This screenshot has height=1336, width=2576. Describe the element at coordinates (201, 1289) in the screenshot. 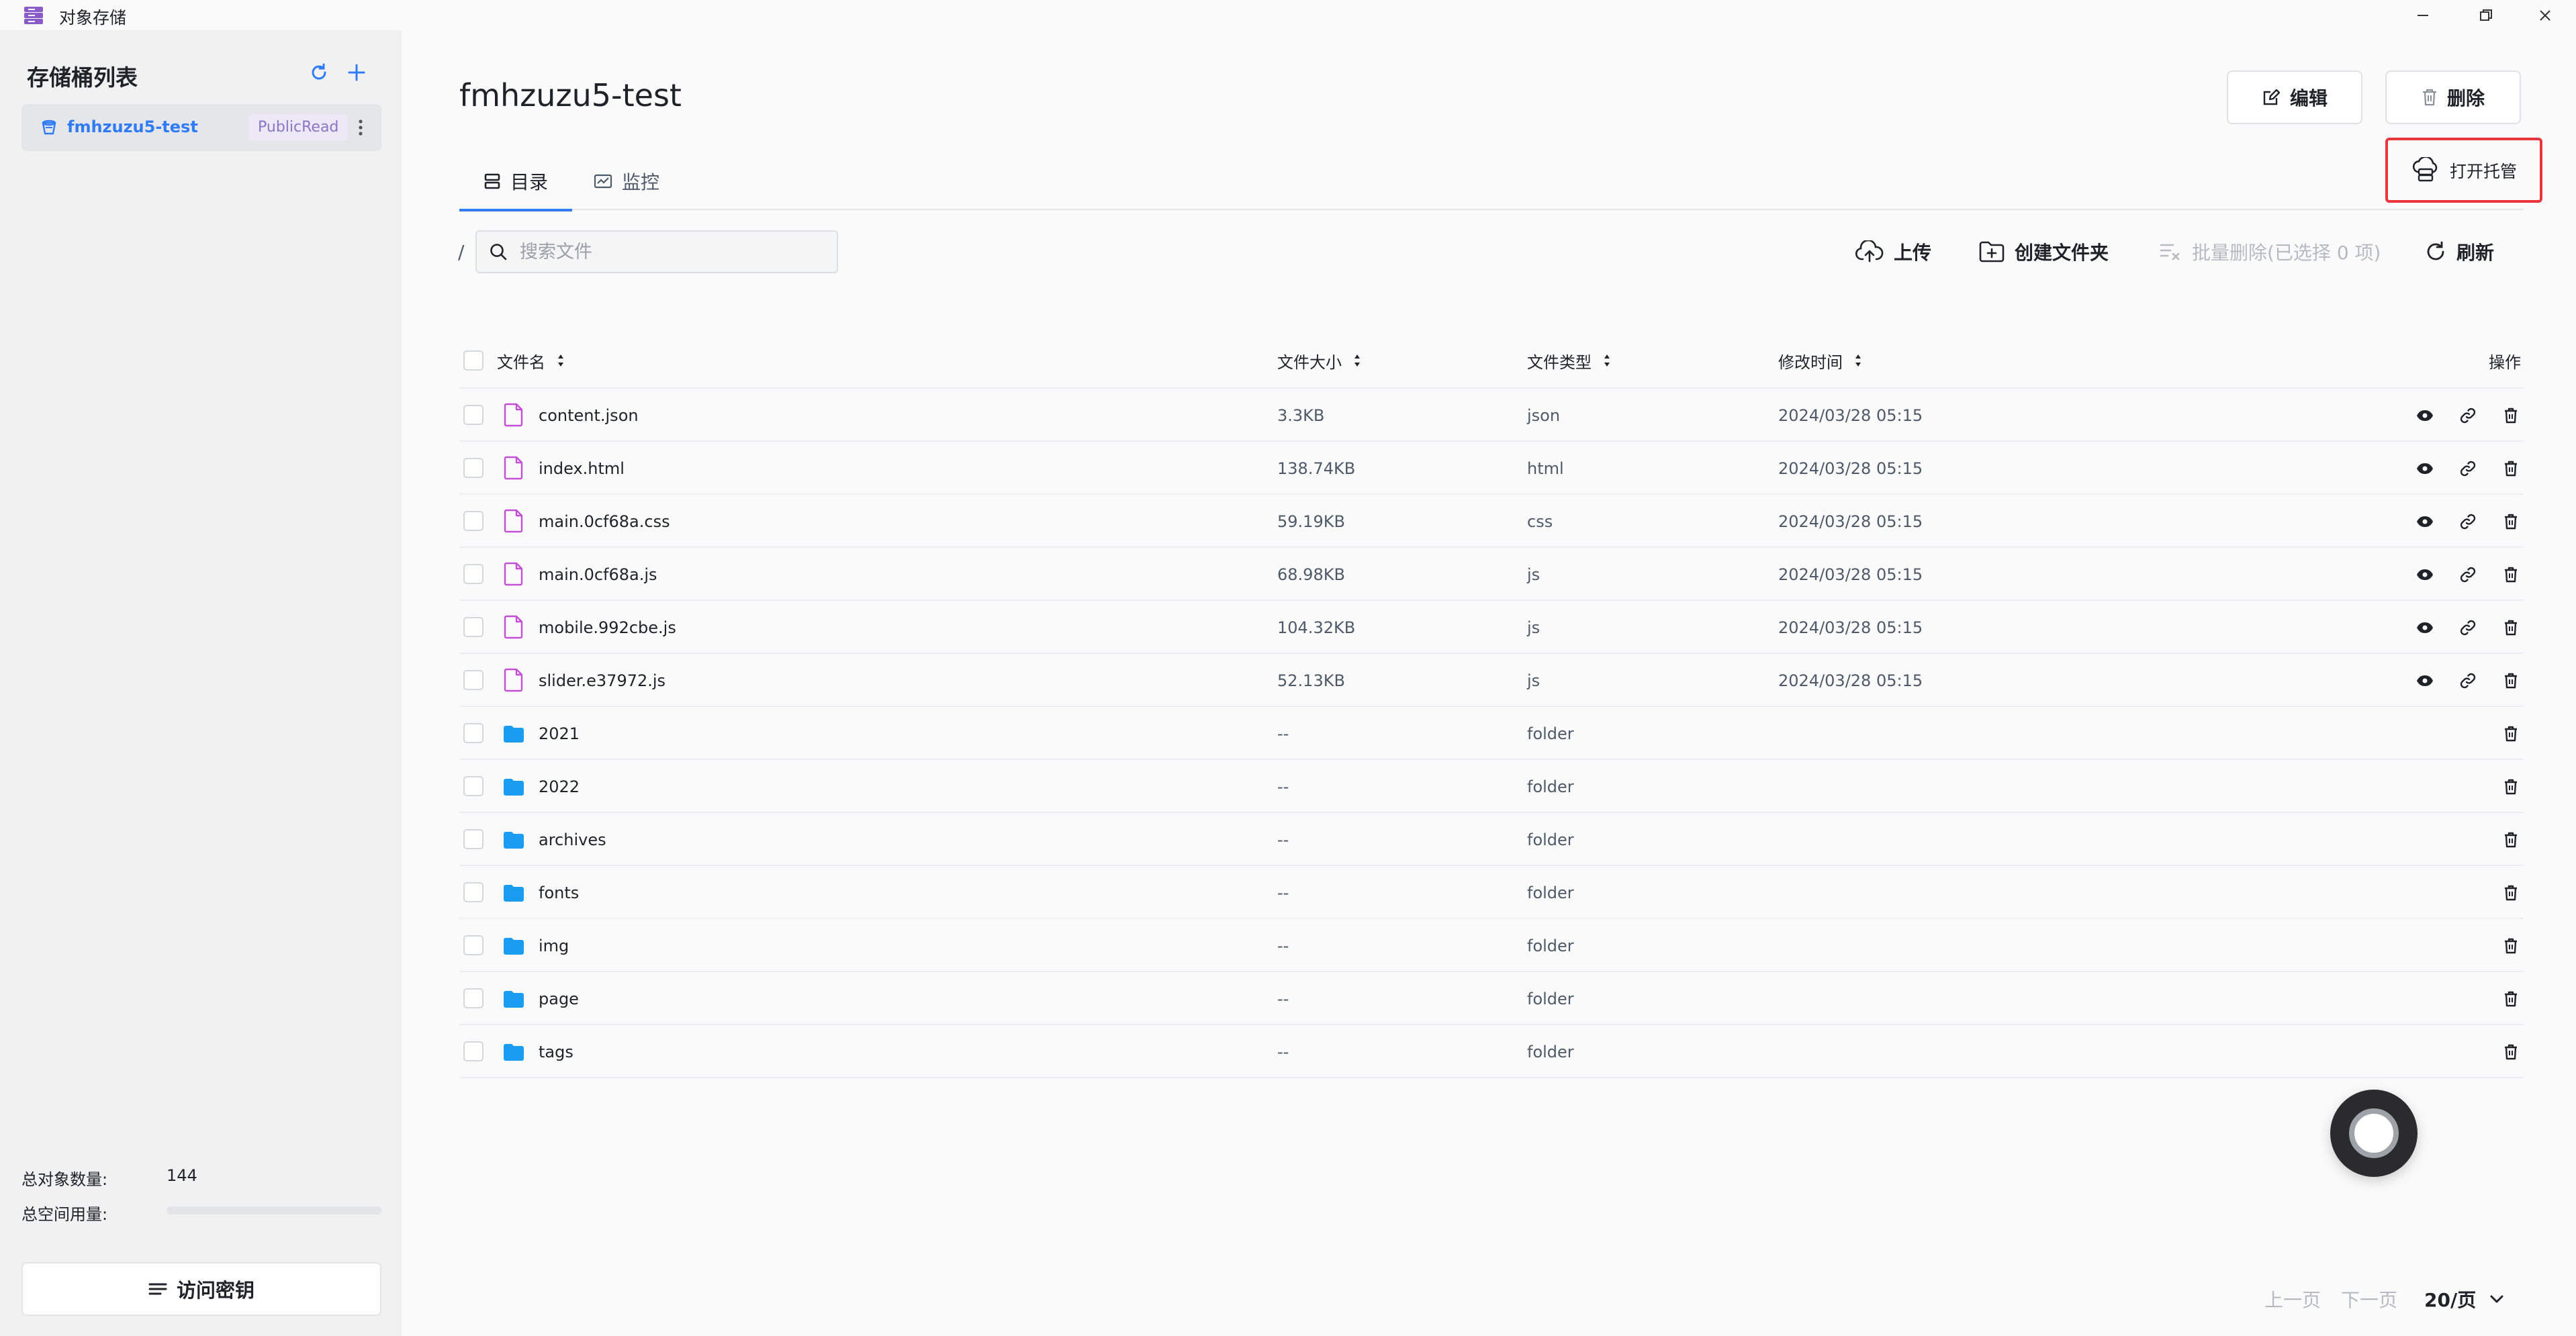

I see `access-key-button: 访问密钥` at that location.